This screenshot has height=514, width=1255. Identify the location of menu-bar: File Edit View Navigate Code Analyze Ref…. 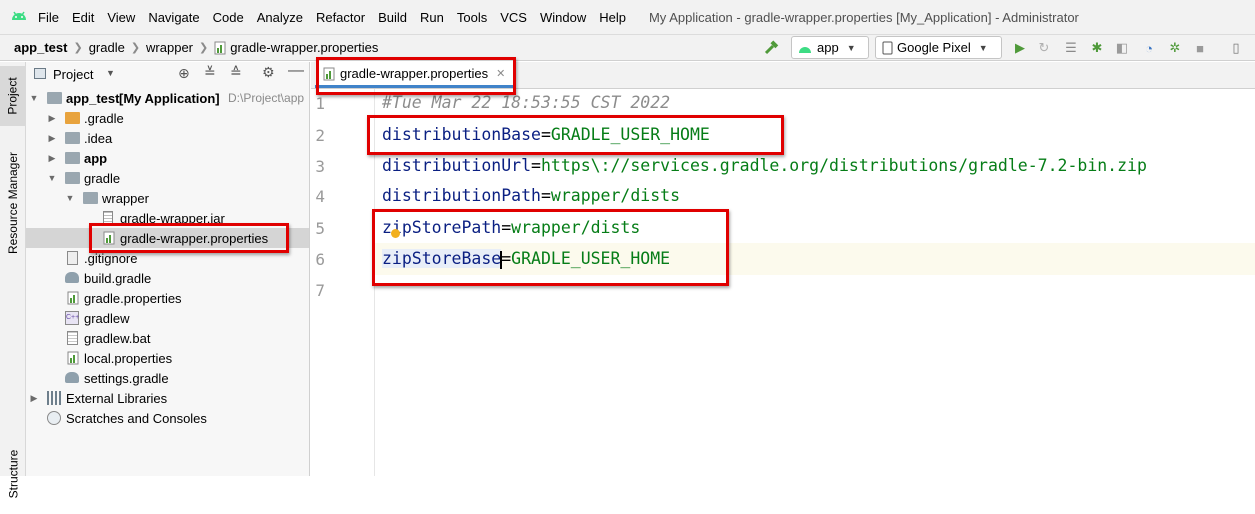
(627, 17).